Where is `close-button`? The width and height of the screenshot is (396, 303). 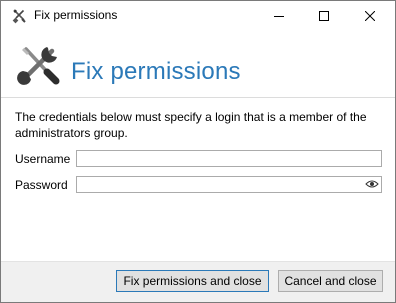 close-button is located at coordinates (370, 16).